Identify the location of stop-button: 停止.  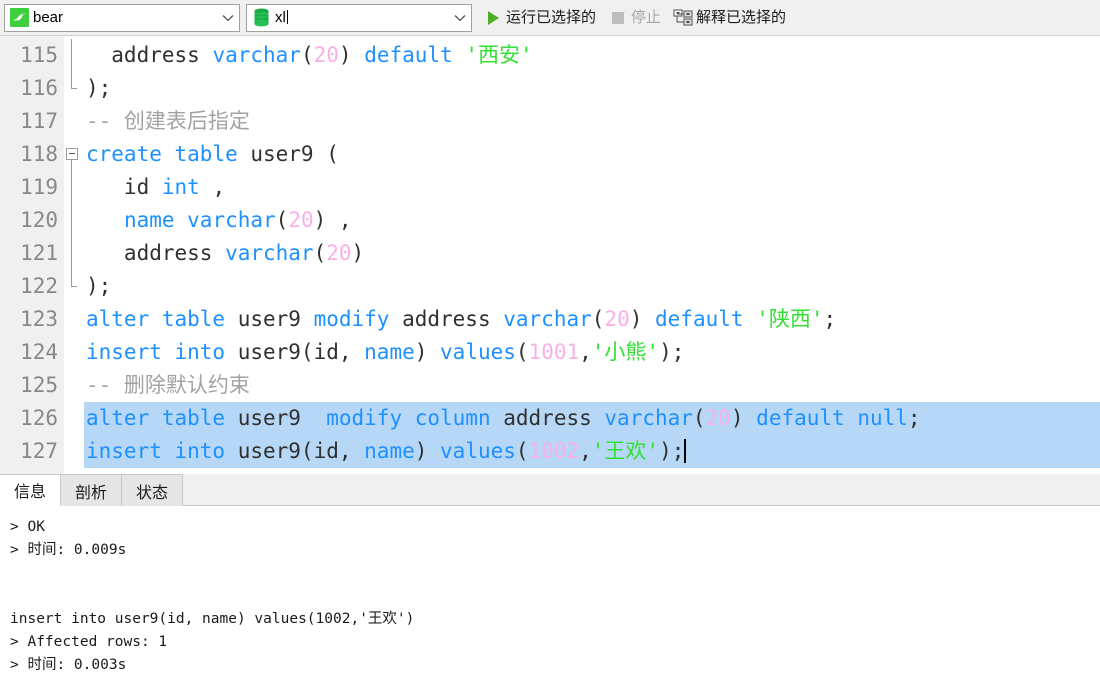
(634, 18).